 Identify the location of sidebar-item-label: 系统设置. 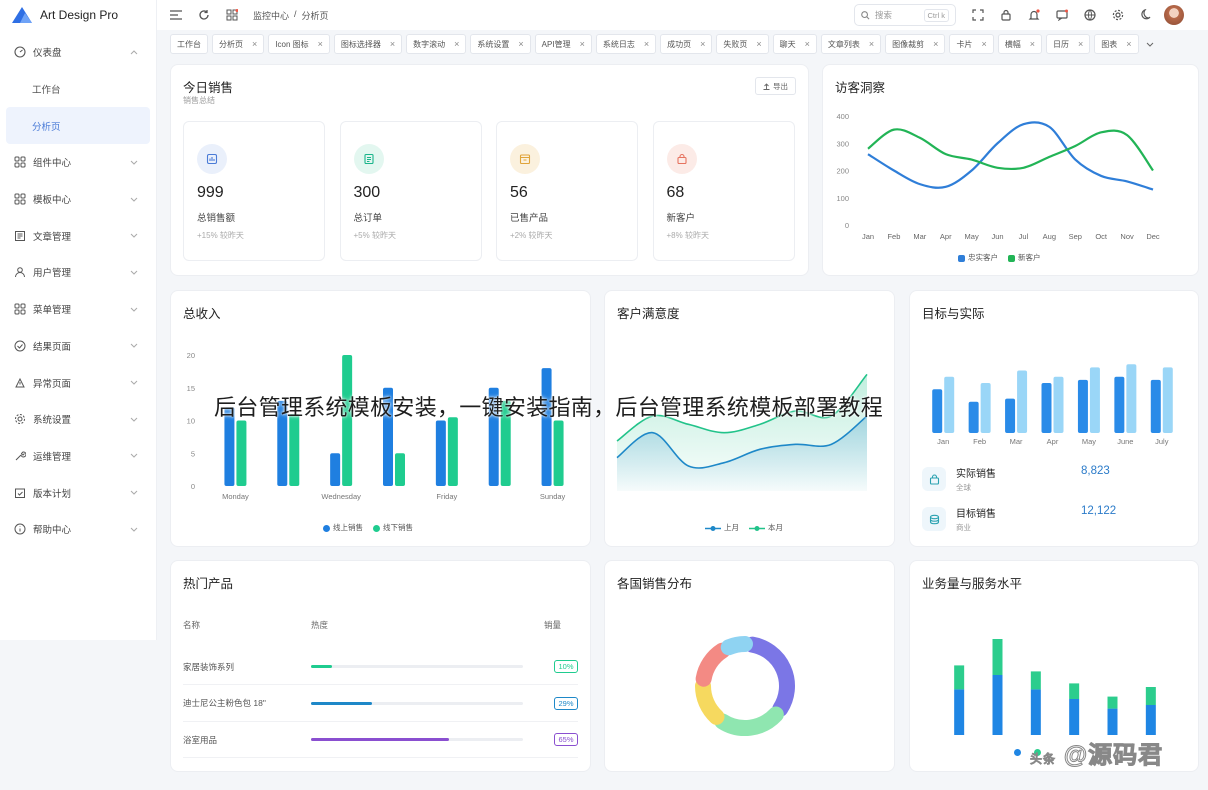
(52, 421).